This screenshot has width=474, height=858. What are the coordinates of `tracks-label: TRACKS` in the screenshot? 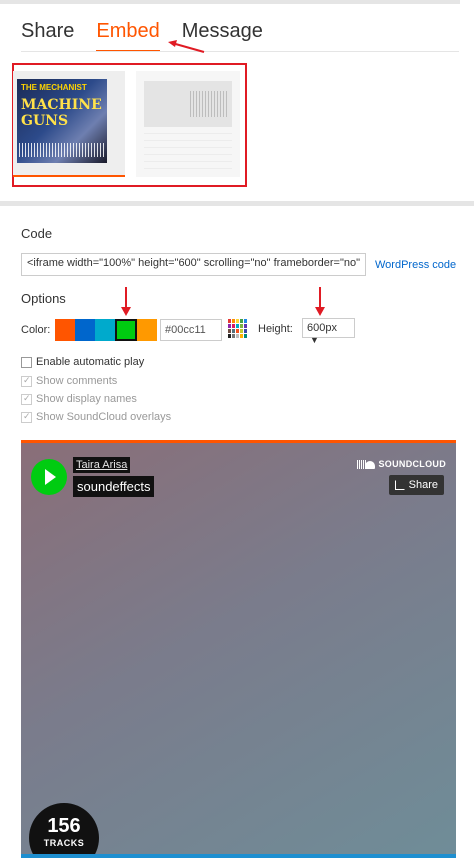 It's located at (64, 843).